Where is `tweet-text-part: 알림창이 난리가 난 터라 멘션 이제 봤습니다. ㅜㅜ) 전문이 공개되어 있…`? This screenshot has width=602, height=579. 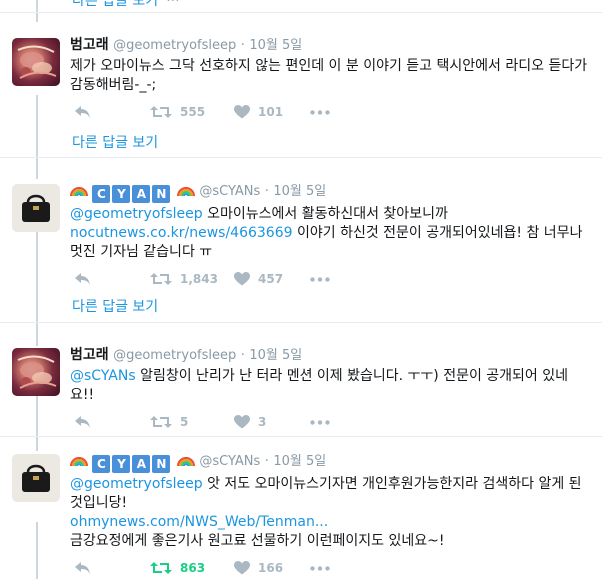 tweet-text-part: 알림창이 난리가 난 터라 멘션 이제 봤습니다. ㅜㅜ) 전문이 공개되어 있… is located at coordinates (319, 385).